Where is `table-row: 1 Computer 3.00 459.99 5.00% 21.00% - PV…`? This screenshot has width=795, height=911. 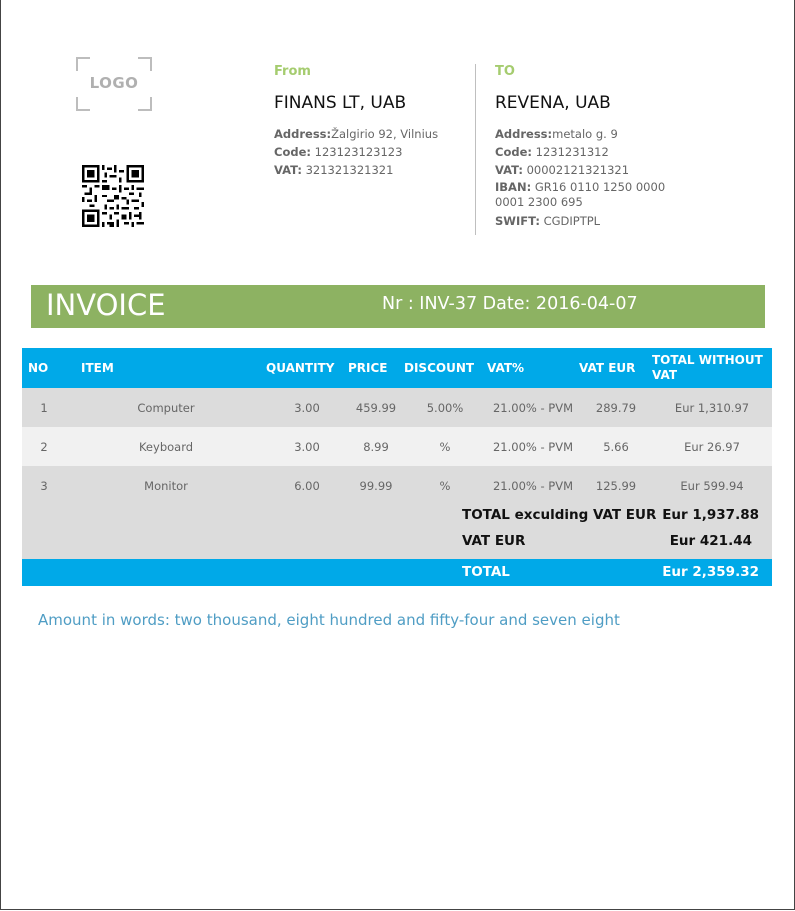 table-row: 1 Computer 3.00 459.99 5.00% 21.00% - PV… is located at coordinates (397, 407).